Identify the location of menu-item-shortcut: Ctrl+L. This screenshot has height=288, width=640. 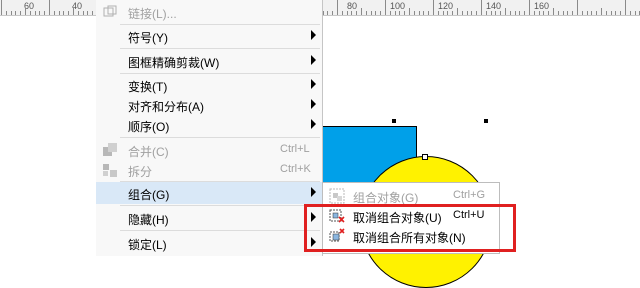
(295, 149).